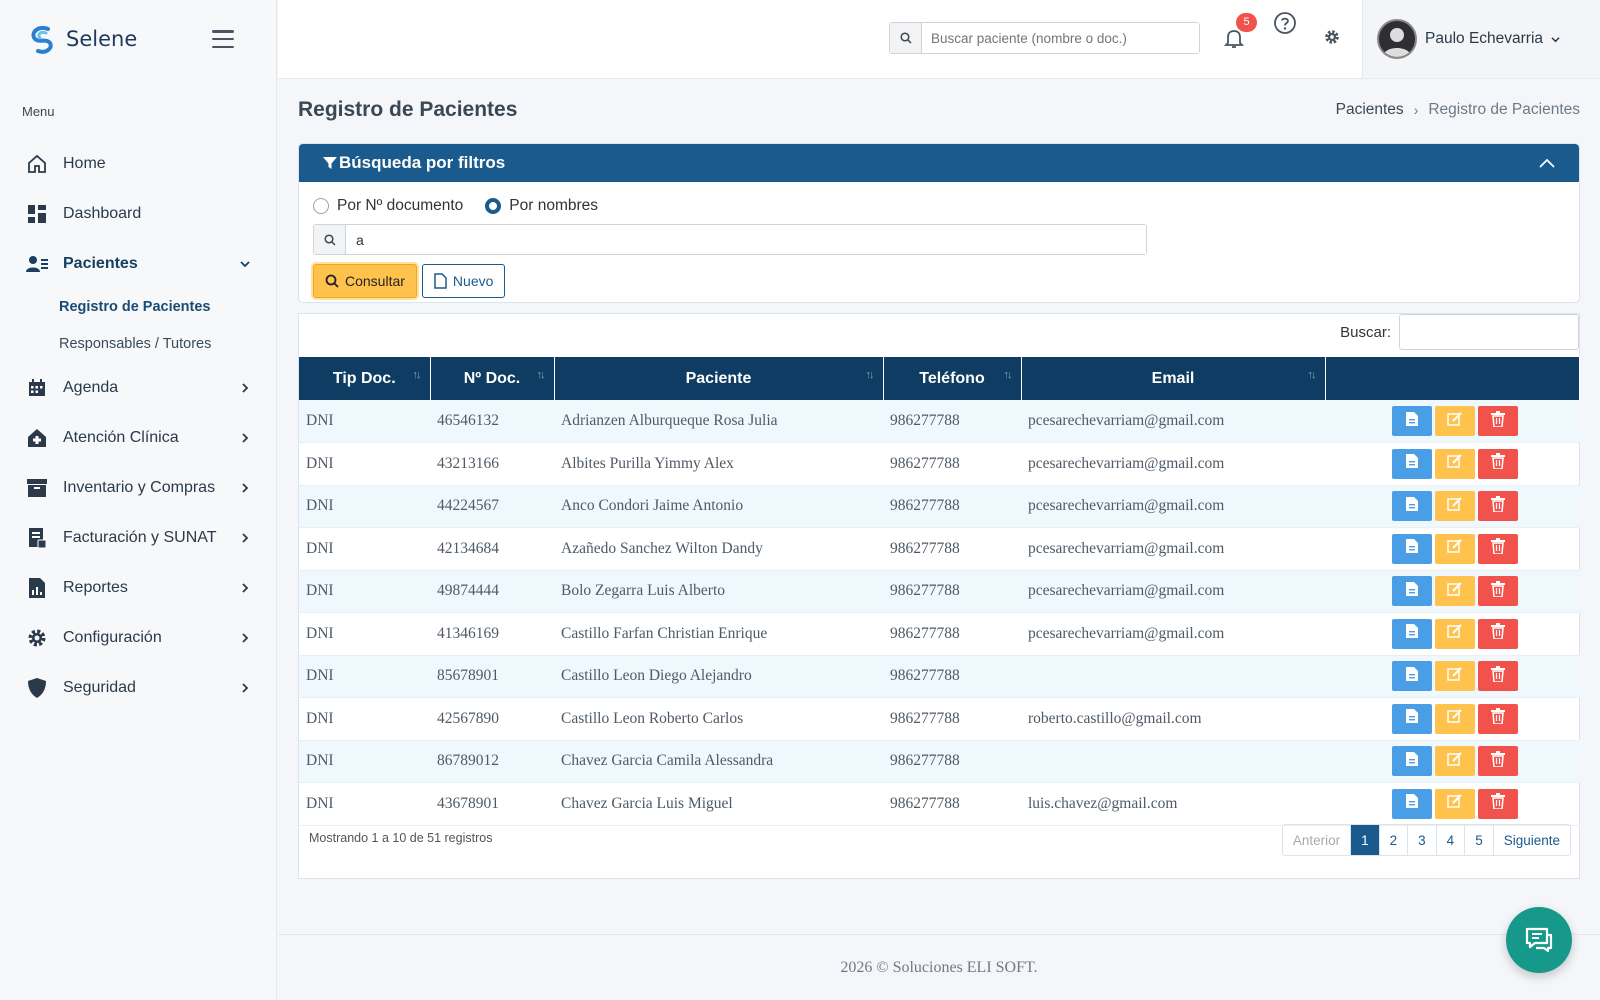 This screenshot has width=1600, height=1000. I want to click on radio-label: Por nombres, so click(554, 205).